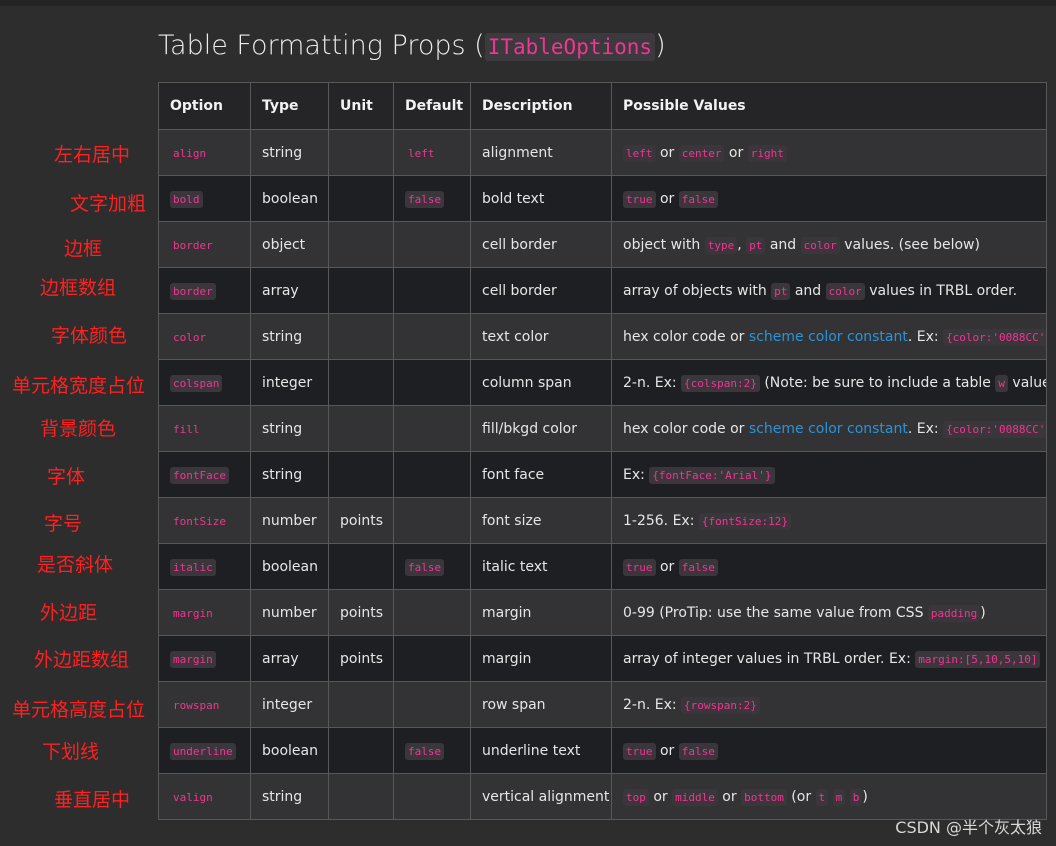 The width and height of the screenshot is (1056, 846). What do you see at coordinates (661, 520) in the screenshot?
I see `value-text: 1-256. Ex:` at bounding box center [661, 520].